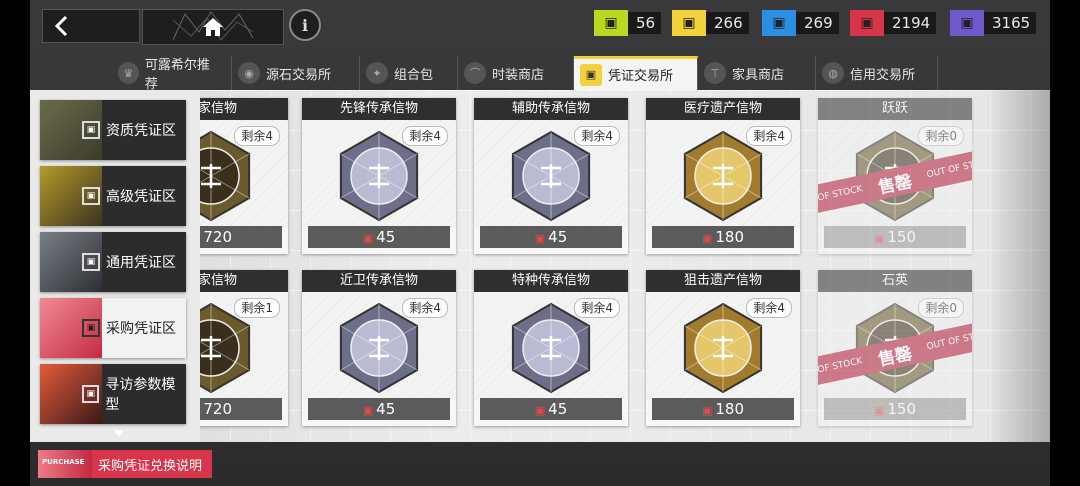 This screenshot has height=486, width=1080. I want to click on goods-card: 先锋传承信物 剩余4 ▣ 45, so click(379, 176).